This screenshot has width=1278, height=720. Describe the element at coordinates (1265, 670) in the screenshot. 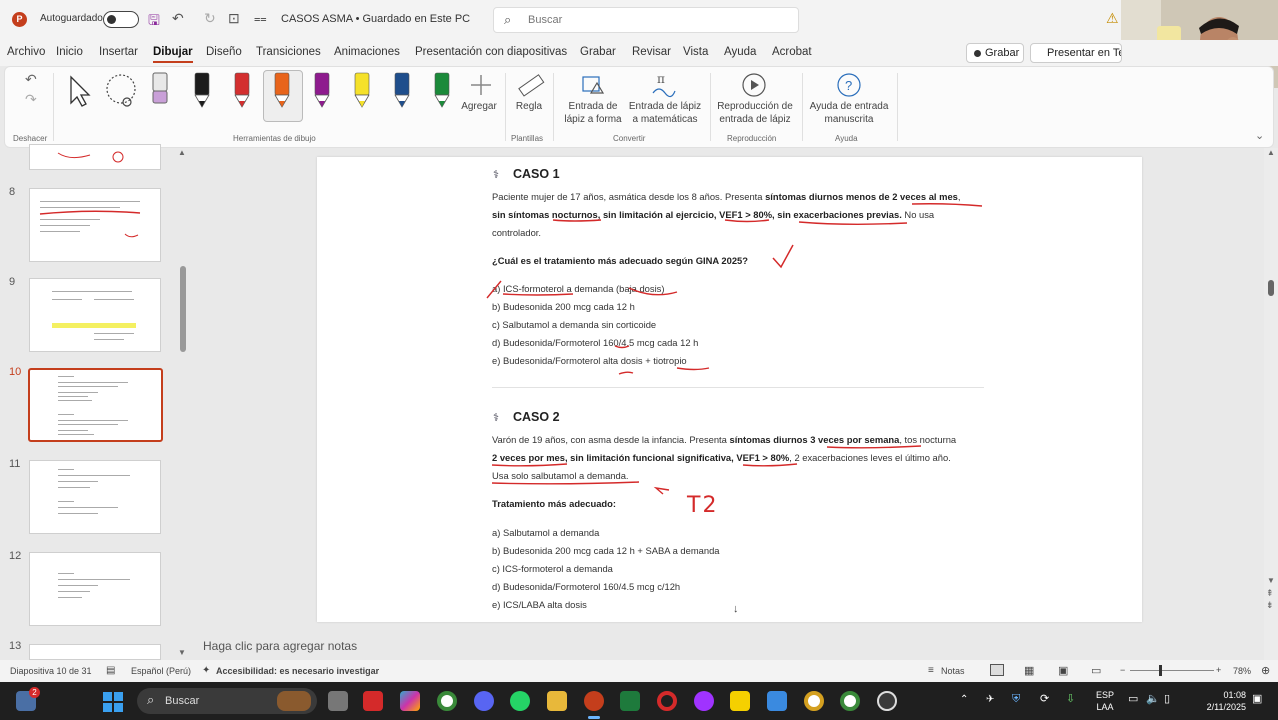

I see `fit-to-window-icon: ⊕` at that location.